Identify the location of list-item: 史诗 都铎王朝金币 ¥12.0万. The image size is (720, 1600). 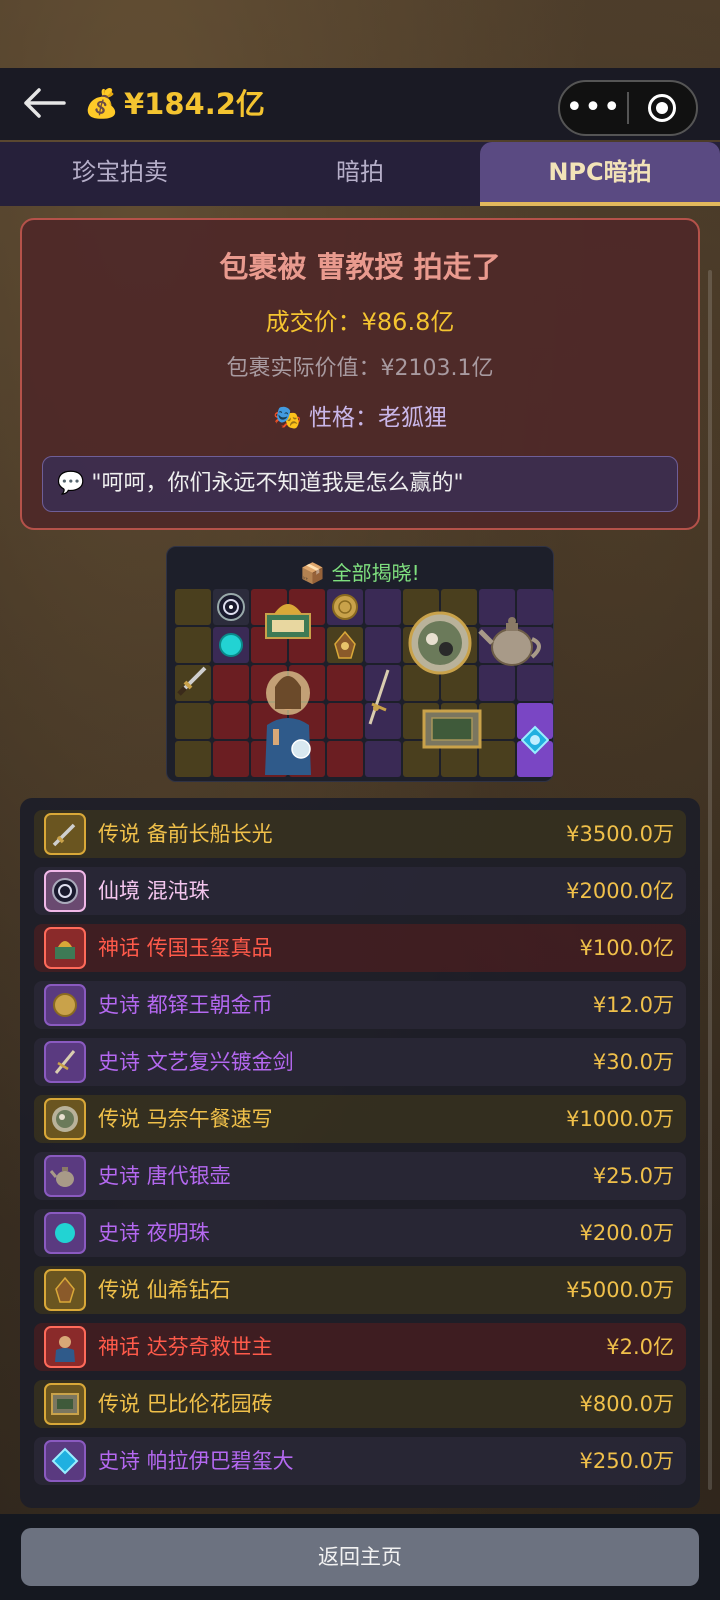
(360, 1005).